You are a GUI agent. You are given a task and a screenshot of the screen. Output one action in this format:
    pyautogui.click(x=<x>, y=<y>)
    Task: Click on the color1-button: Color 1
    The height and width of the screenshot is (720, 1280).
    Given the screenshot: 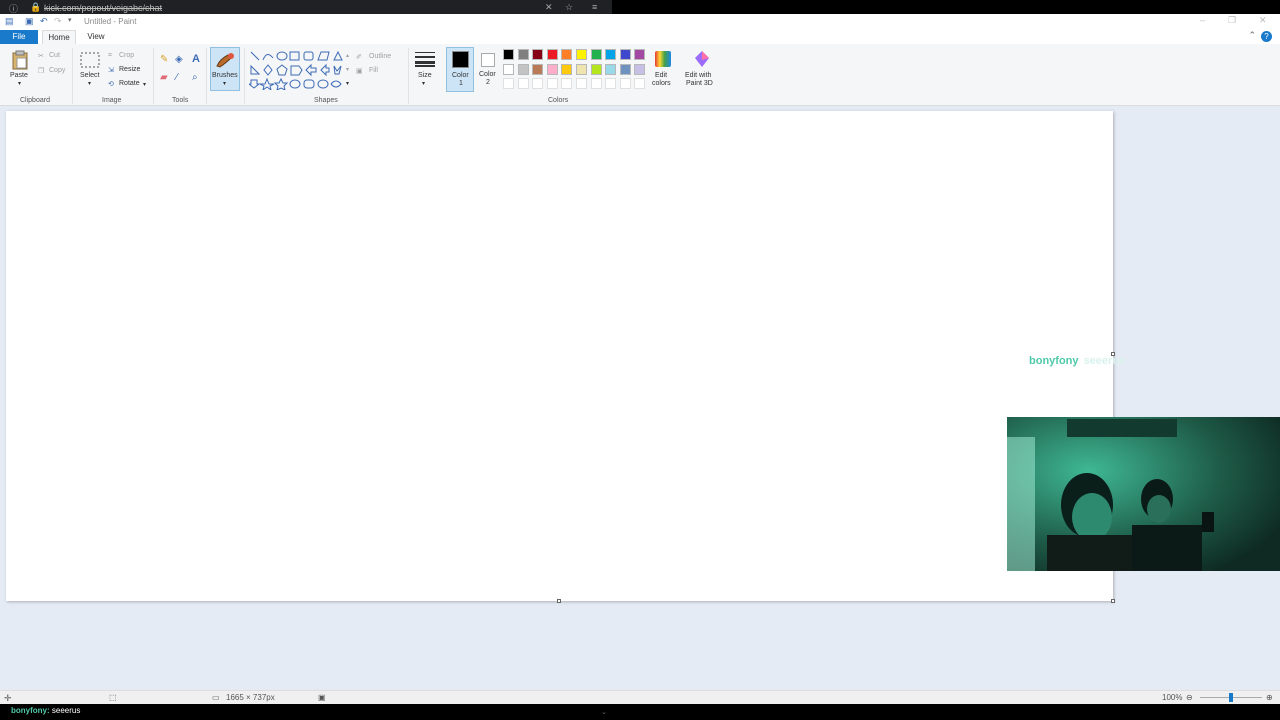 What is the action you would take?
    pyautogui.click(x=460, y=69)
    